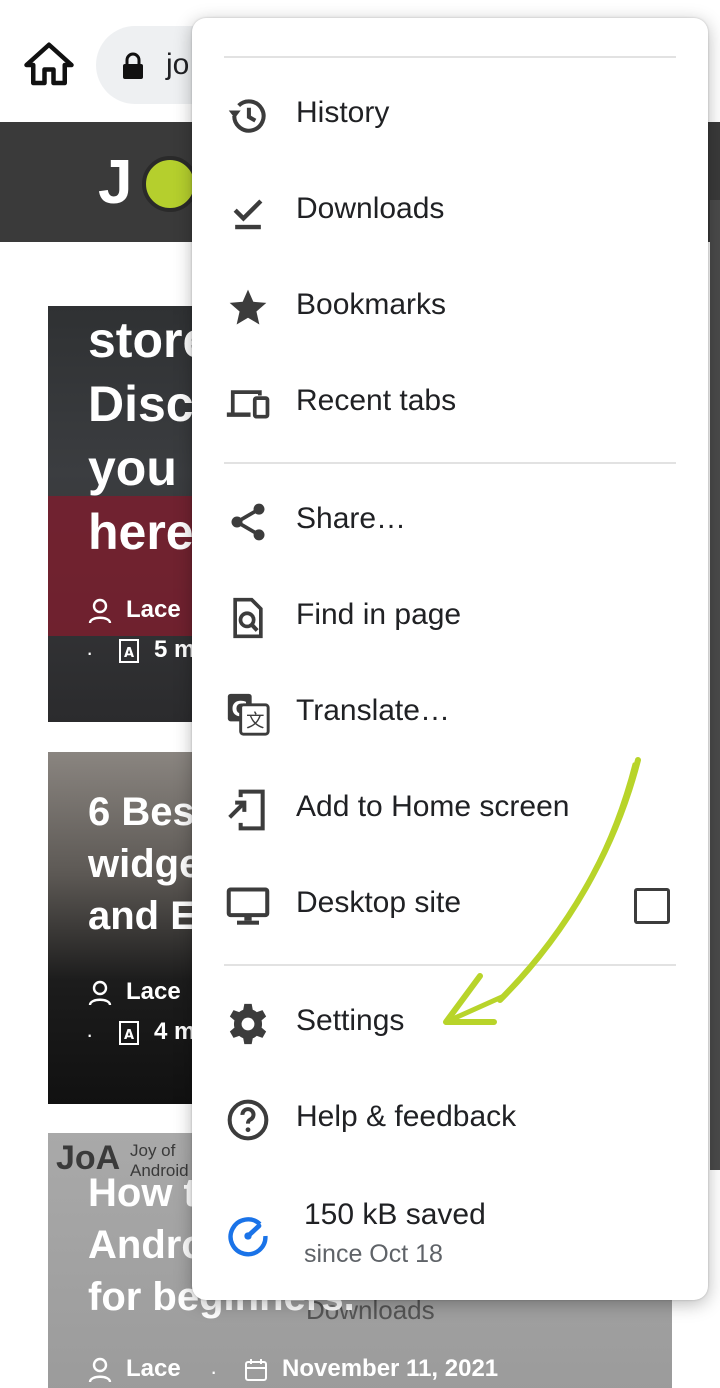 The image size is (720, 1388). I want to click on menu-item-history: History, so click(450, 116).